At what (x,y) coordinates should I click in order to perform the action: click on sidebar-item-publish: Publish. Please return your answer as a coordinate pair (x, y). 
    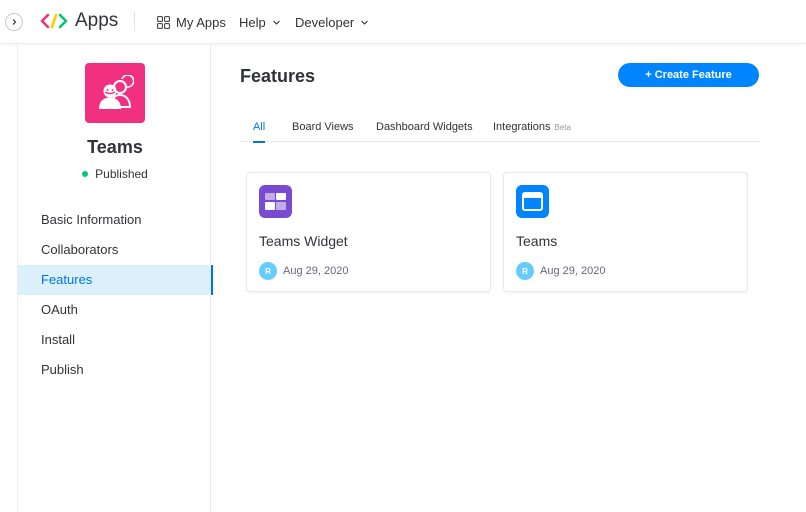
    Looking at the image, I should click on (115, 370).